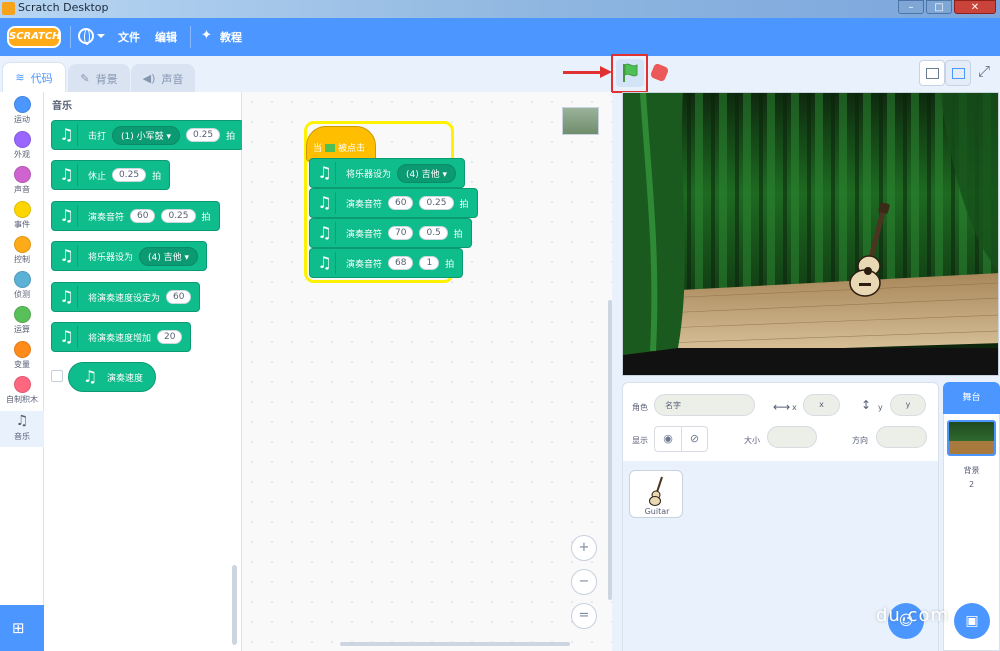 This screenshot has width=1000, height=651. I want to click on category-operators: 运算, so click(22, 320).